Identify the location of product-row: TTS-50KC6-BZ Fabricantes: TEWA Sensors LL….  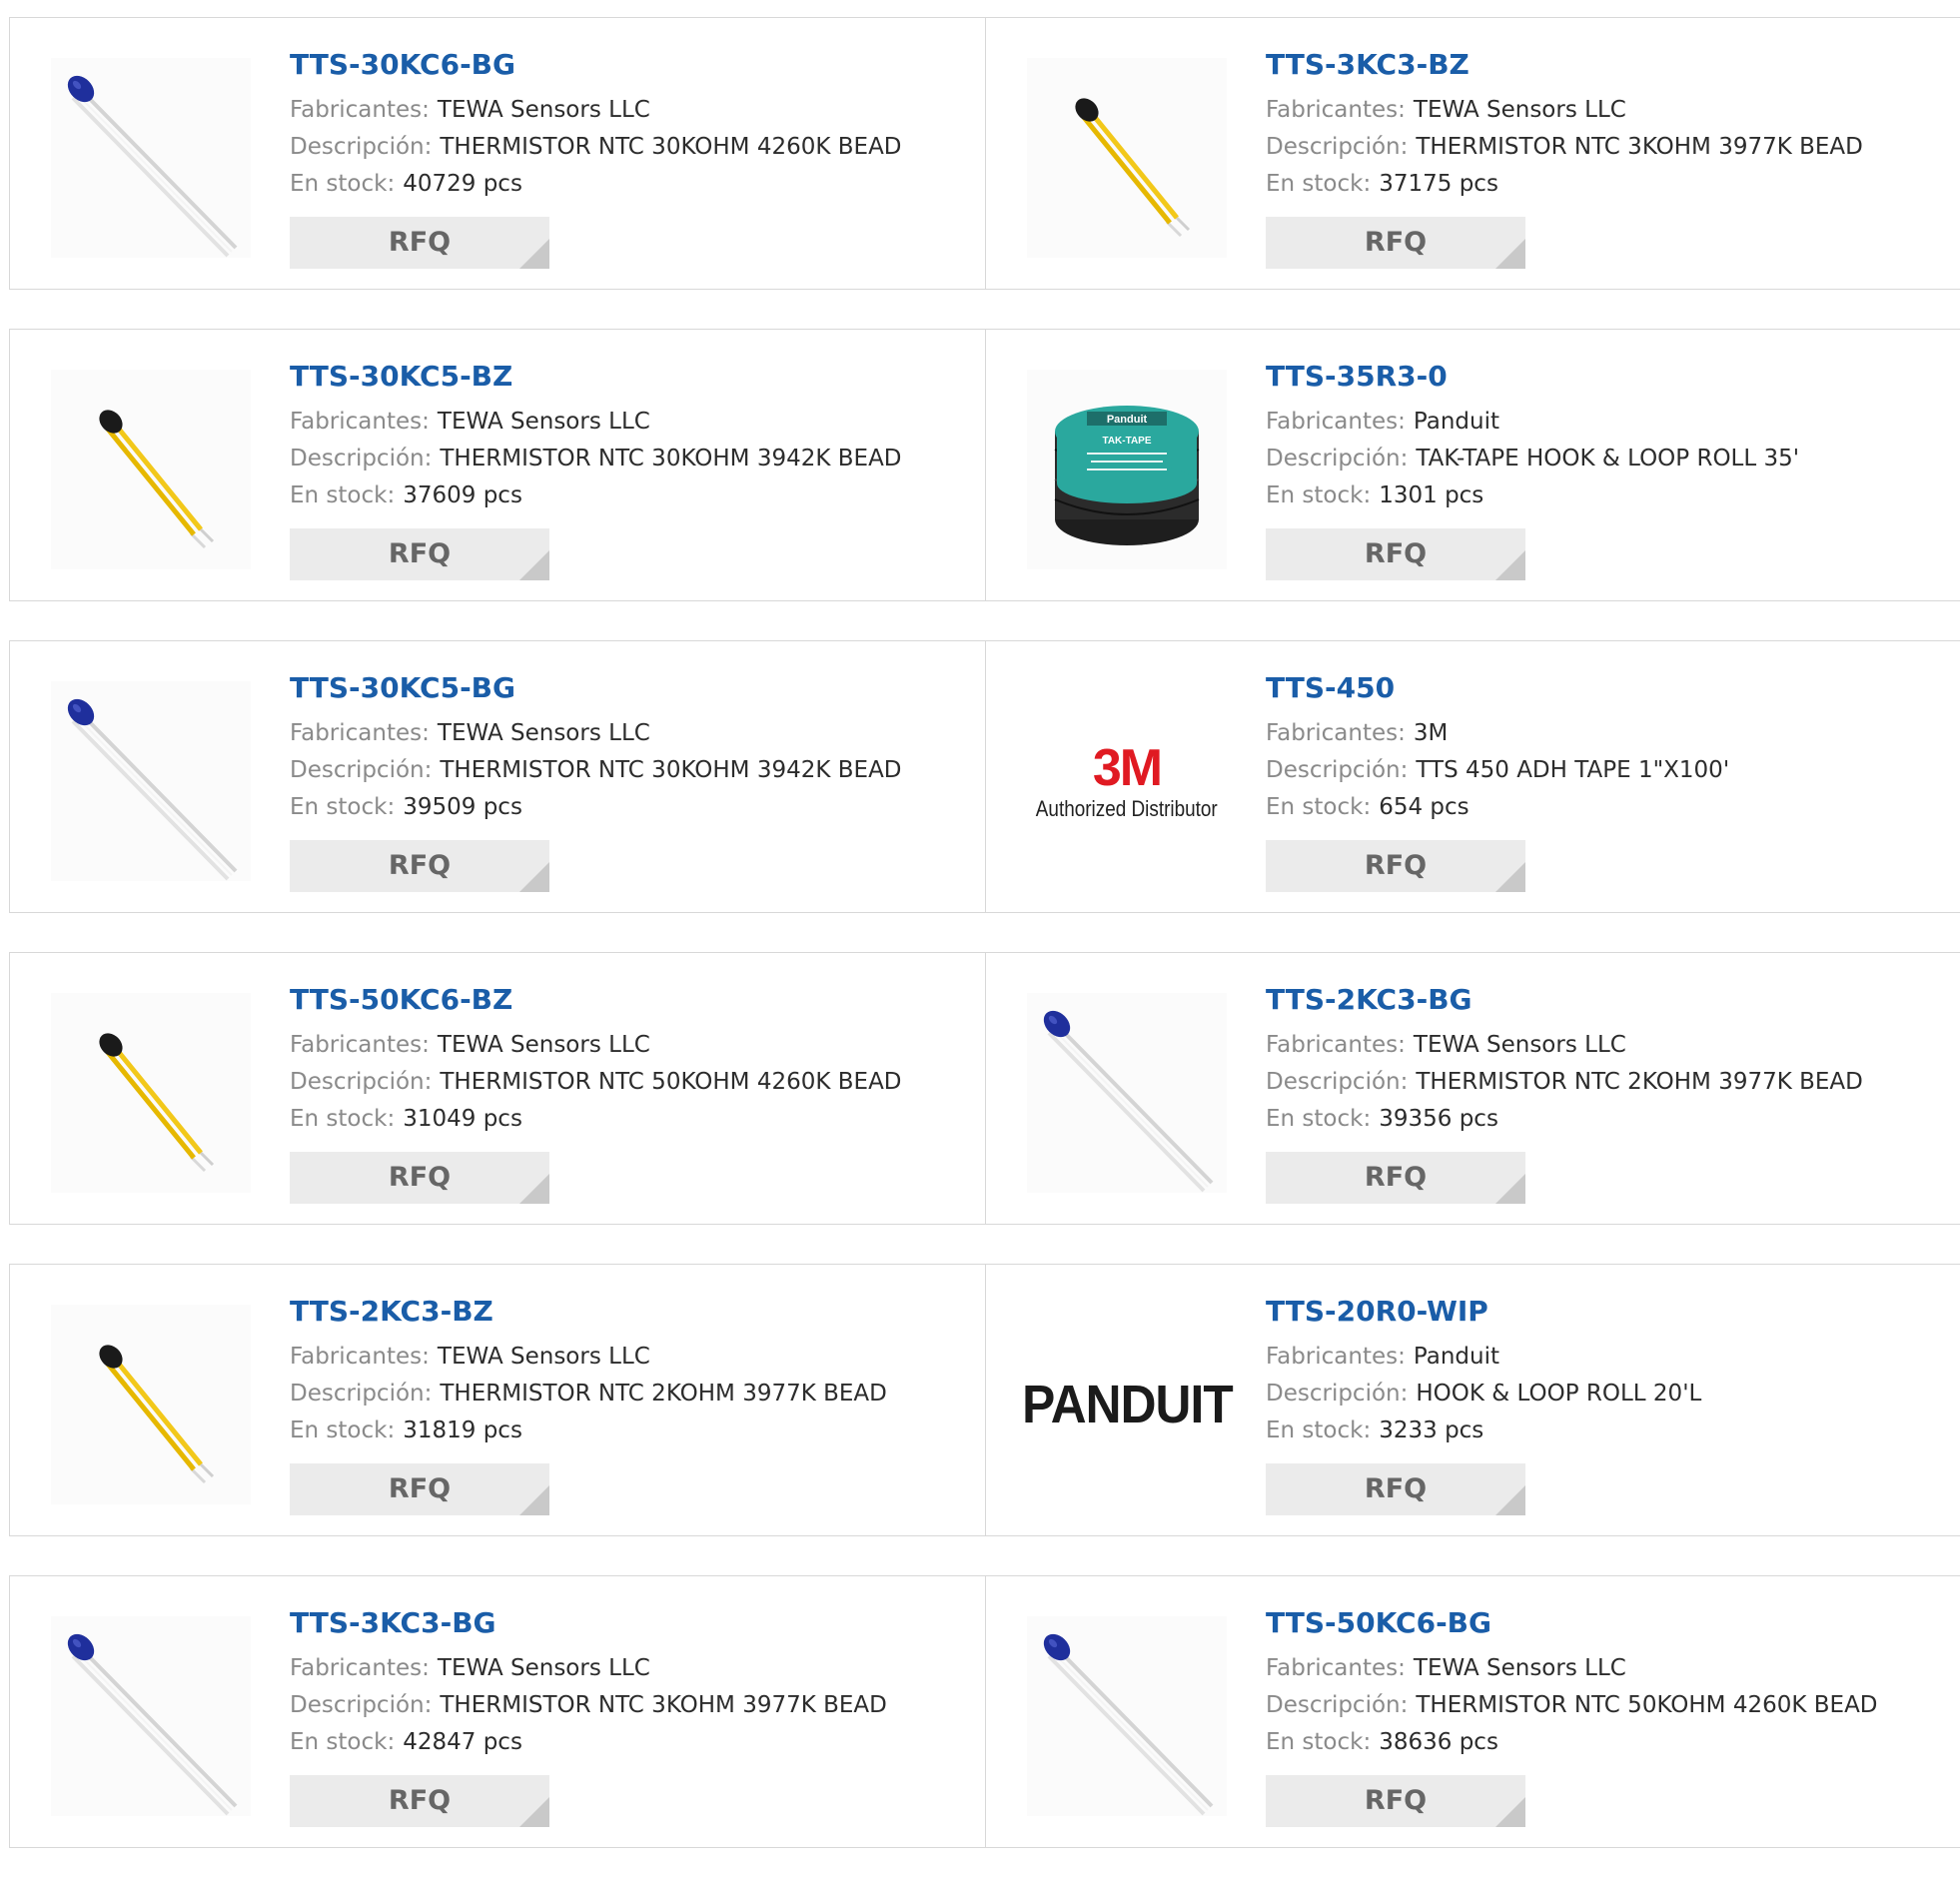
(984, 1088).